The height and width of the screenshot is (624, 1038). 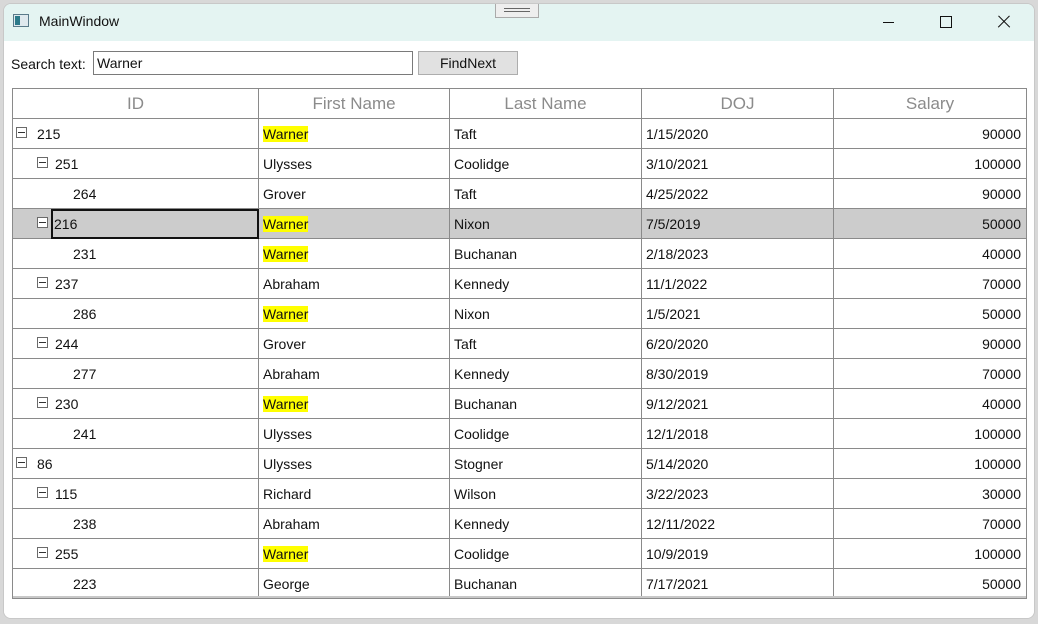 I want to click on cell-id: 264, so click(x=136, y=194).